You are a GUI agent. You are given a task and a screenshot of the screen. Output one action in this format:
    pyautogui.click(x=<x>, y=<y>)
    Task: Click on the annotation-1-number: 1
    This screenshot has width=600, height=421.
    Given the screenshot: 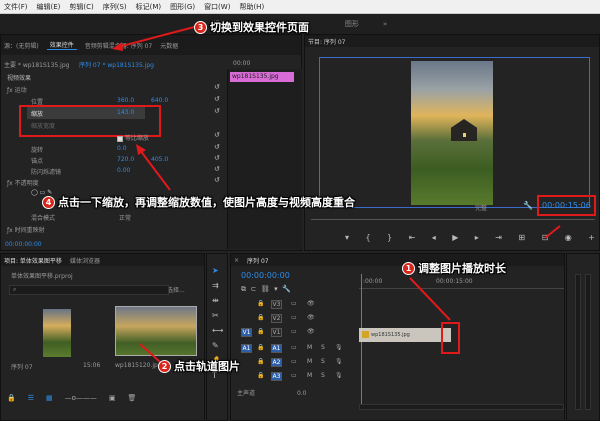 What is the action you would take?
    pyautogui.click(x=408, y=268)
    